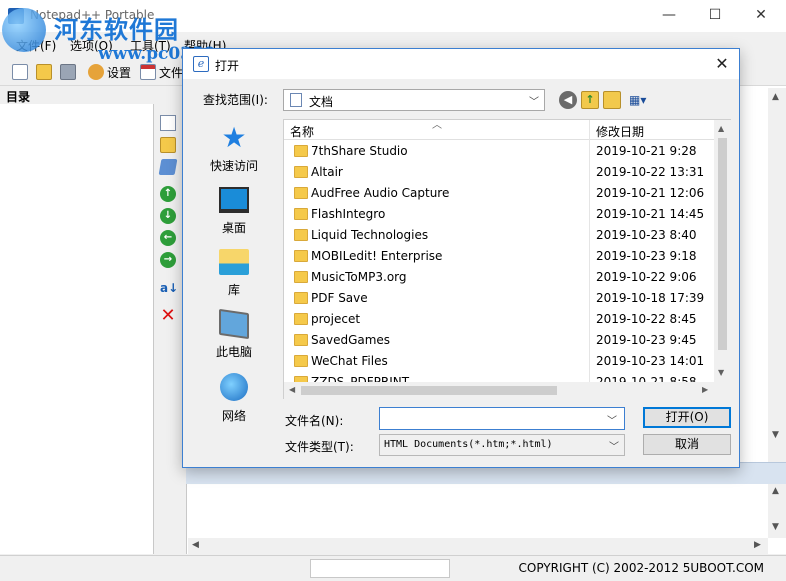  Describe the element at coordinates (314, 421) in the screenshot. I see `filename-label: 文件名(N):` at that location.